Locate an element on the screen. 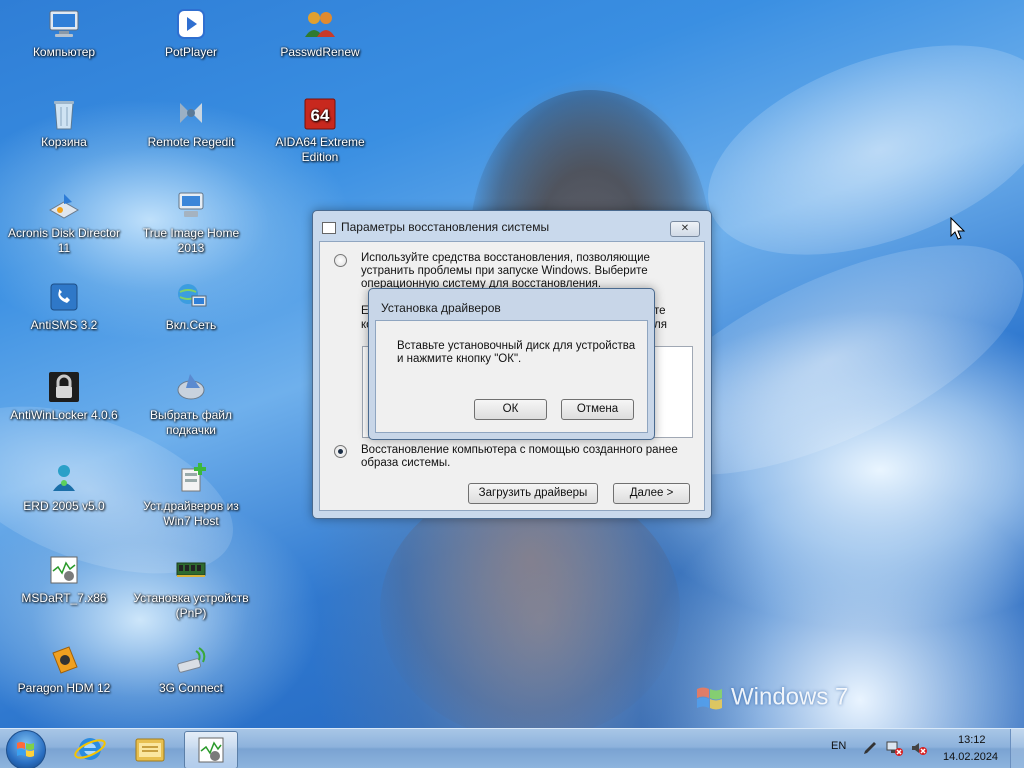  desktop-icon-pnp: Установка устройств (PnP) is located at coordinates (191, 587).